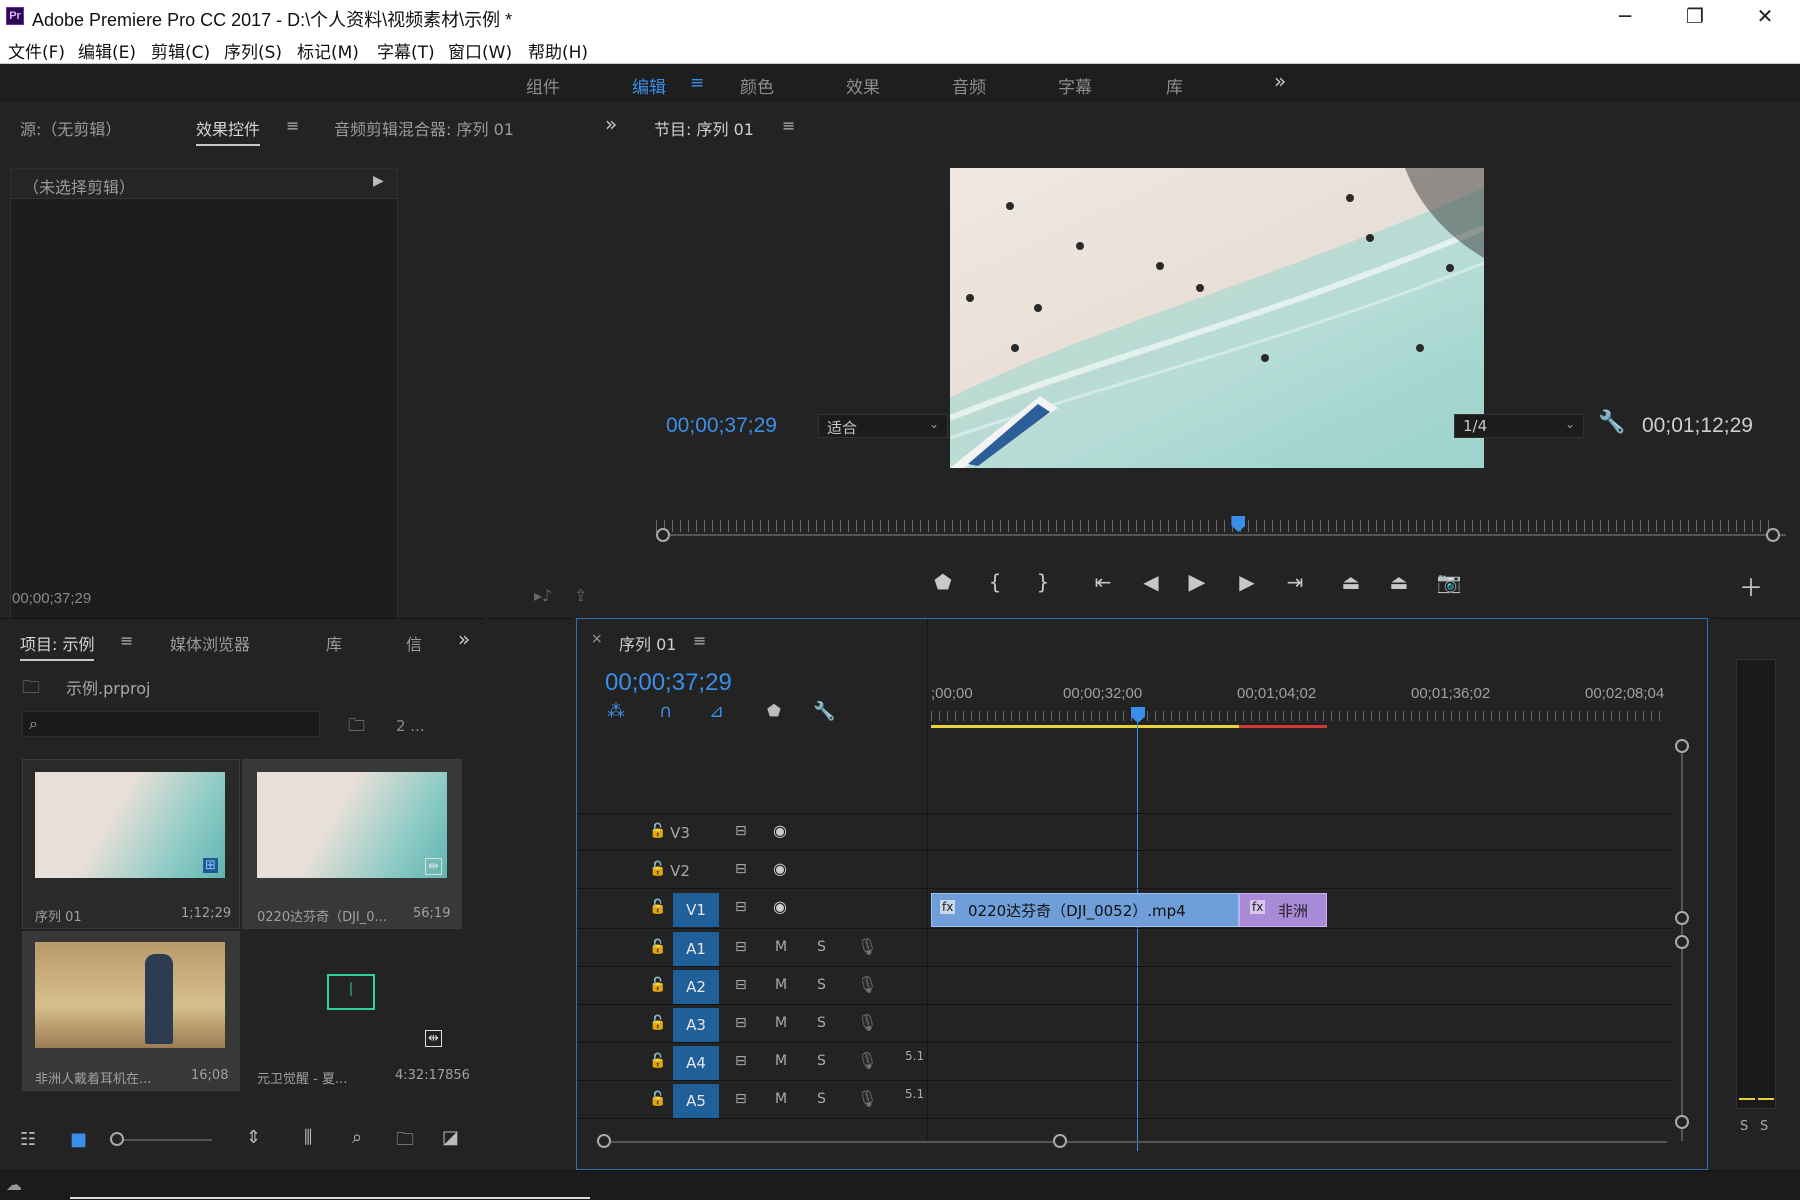 The height and width of the screenshot is (1200, 1800). What do you see at coordinates (70, 128) in the screenshot?
I see `tab-source: 源:（无剪辑）` at bounding box center [70, 128].